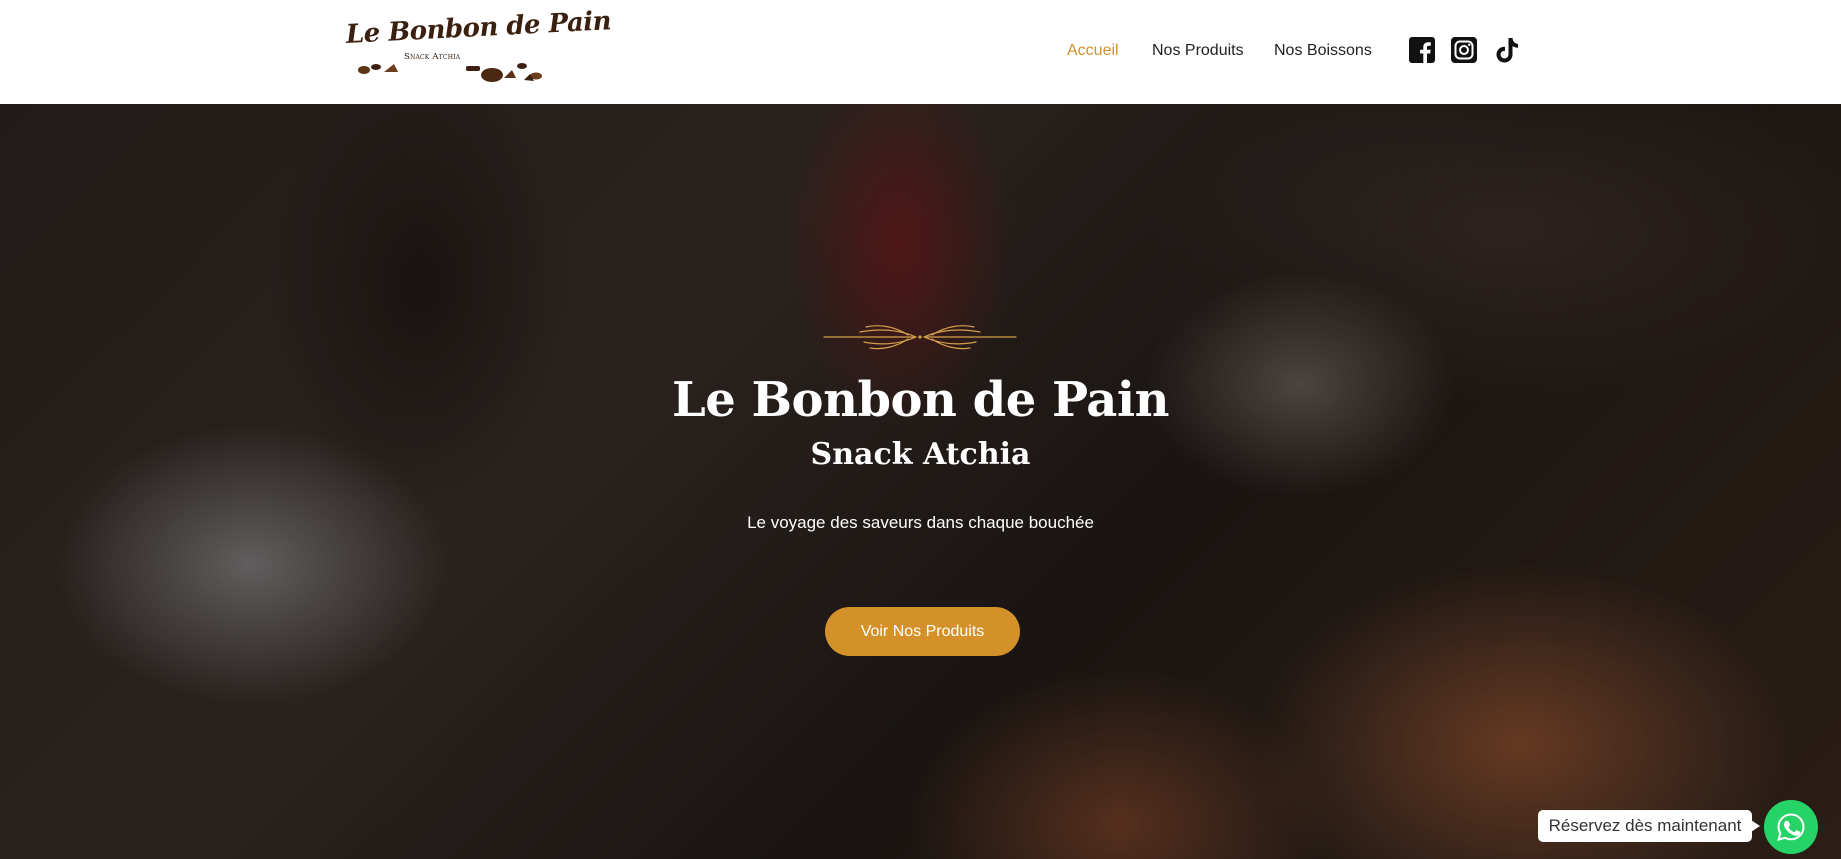 The height and width of the screenshot is (859, 1841). What do you see at coordinates (920, 400) in the screenshot?
I see `hero-title: Le Bonbon de Pain` at bounding box center [920, 400].